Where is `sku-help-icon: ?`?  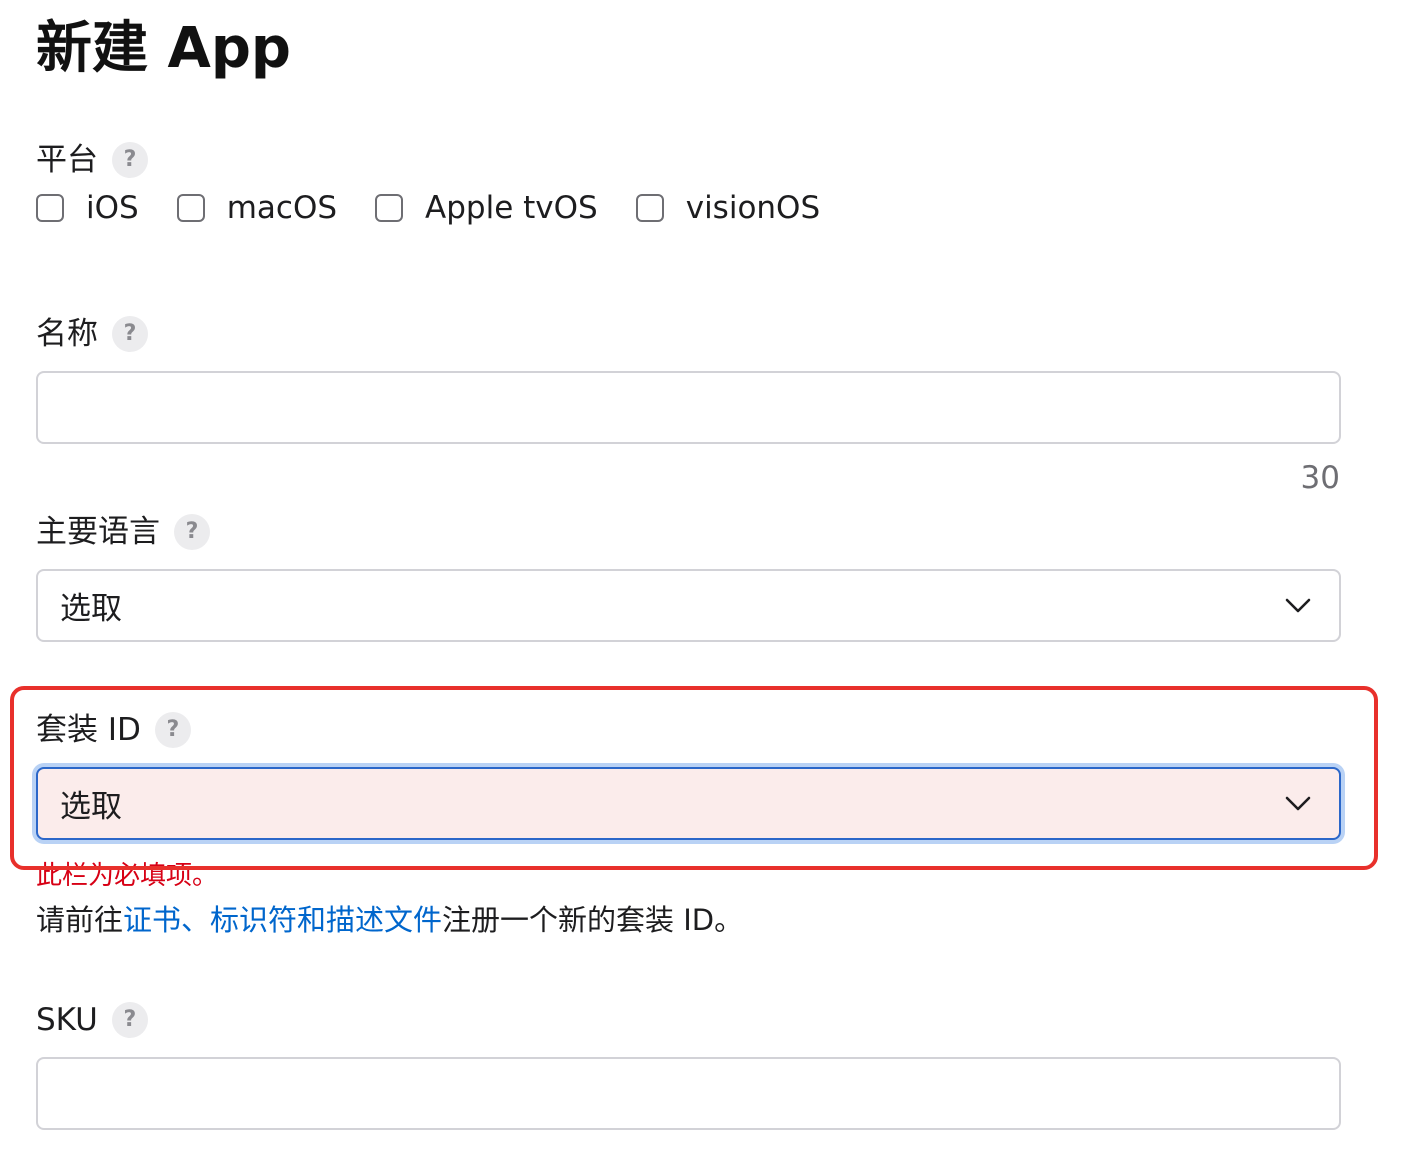
sku-help-icon: ? is located at coordinates (129, 1020).